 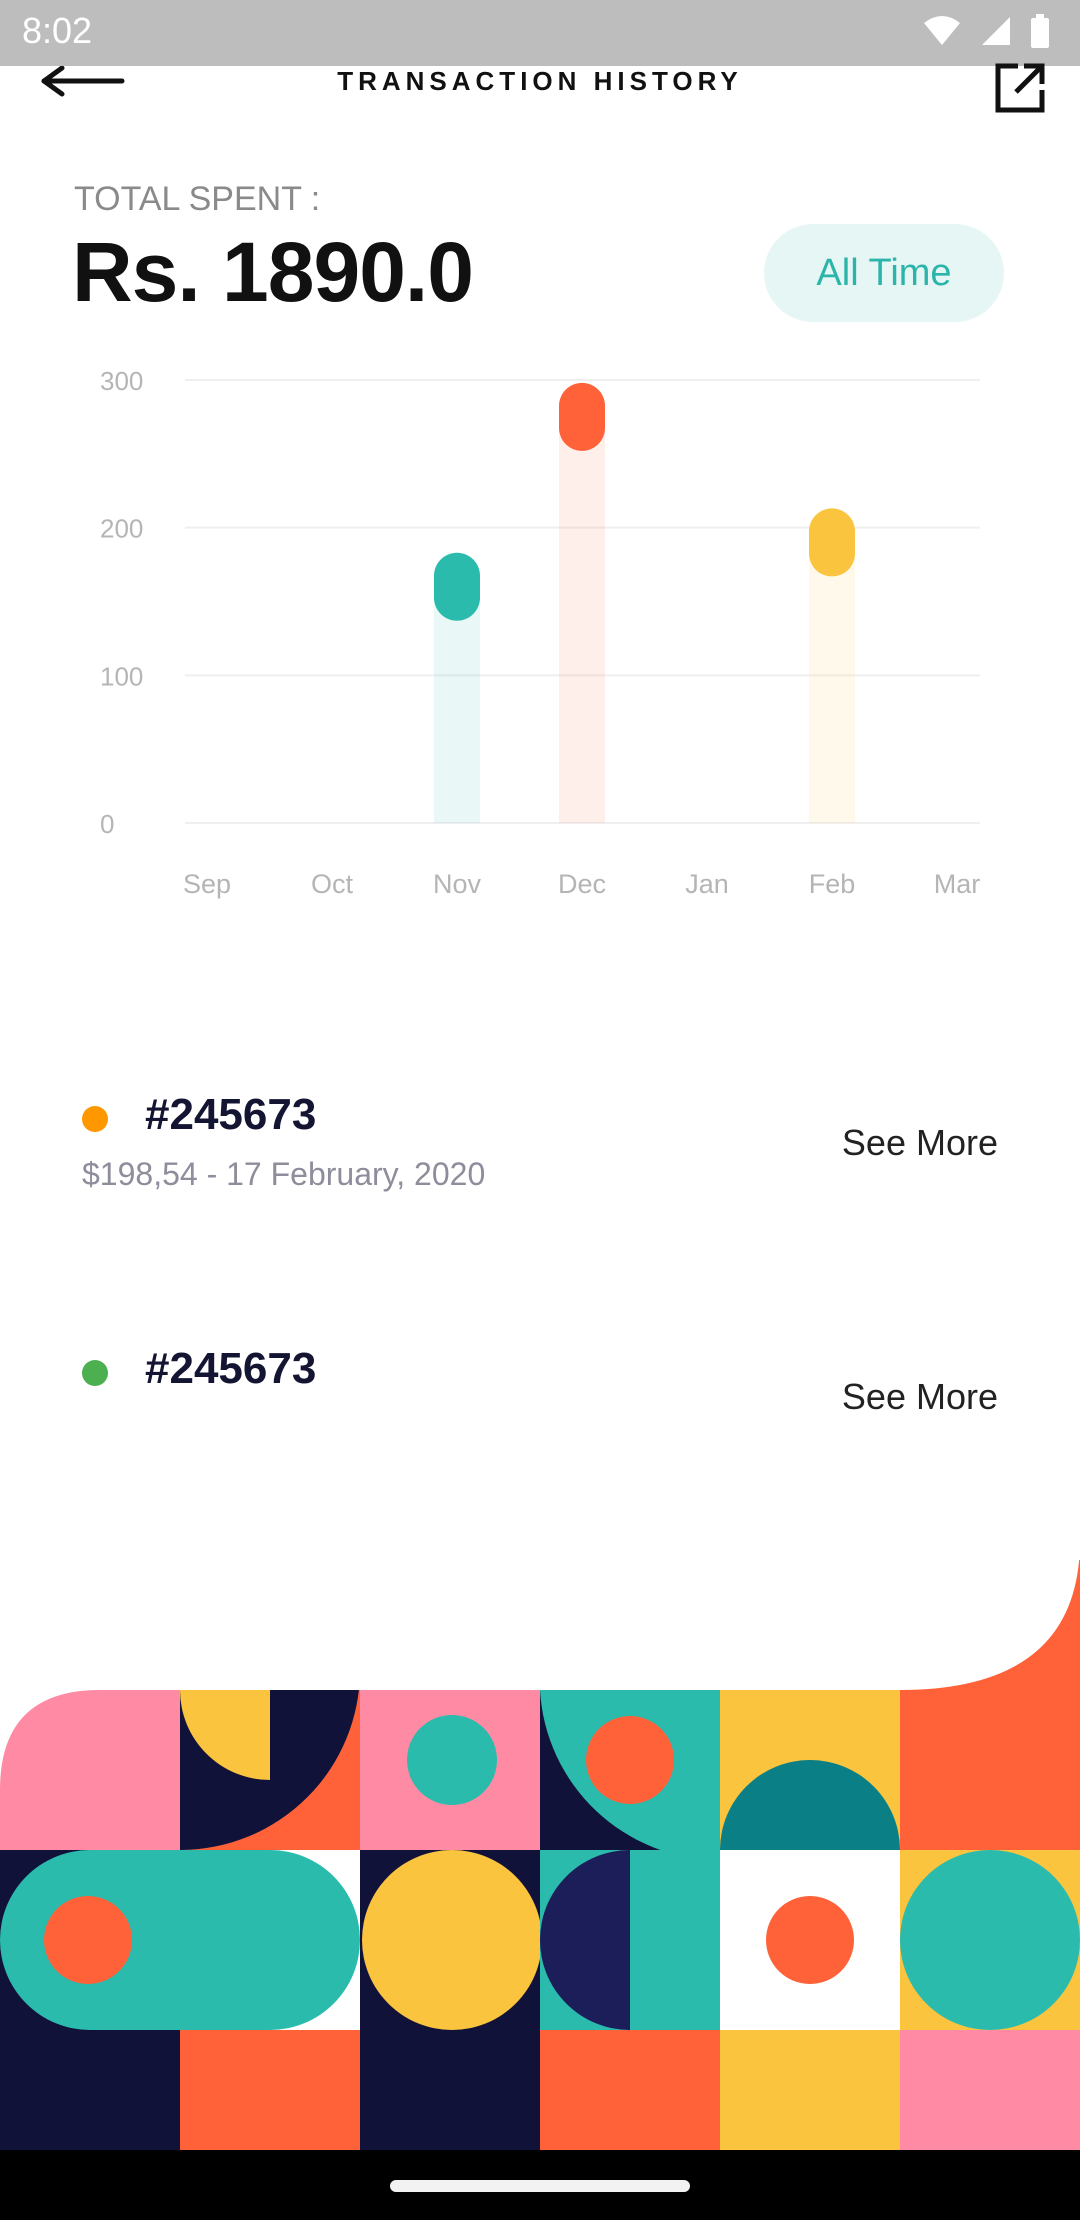 I want to click on total-spent-amount: Rs. 1890.0, so click(x=273, y=272).